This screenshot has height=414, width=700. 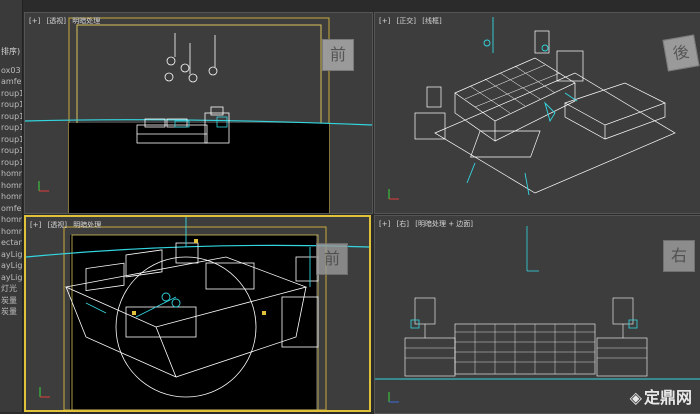 What do you see at coordinates (681, 53) in the screenshot?
I see `viewcube: 後` at bounding box center [681, 53].